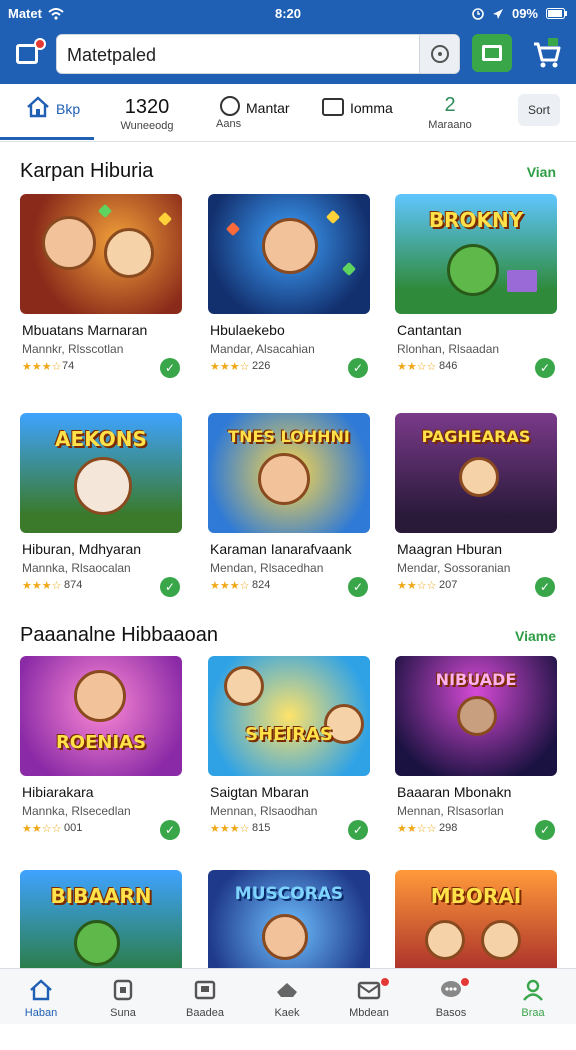  What do you see at coordinates (450, 811) in the screenshot?
I see `game-meta: Mennan, Rlsasorlan` at bounding box center [450, 811].